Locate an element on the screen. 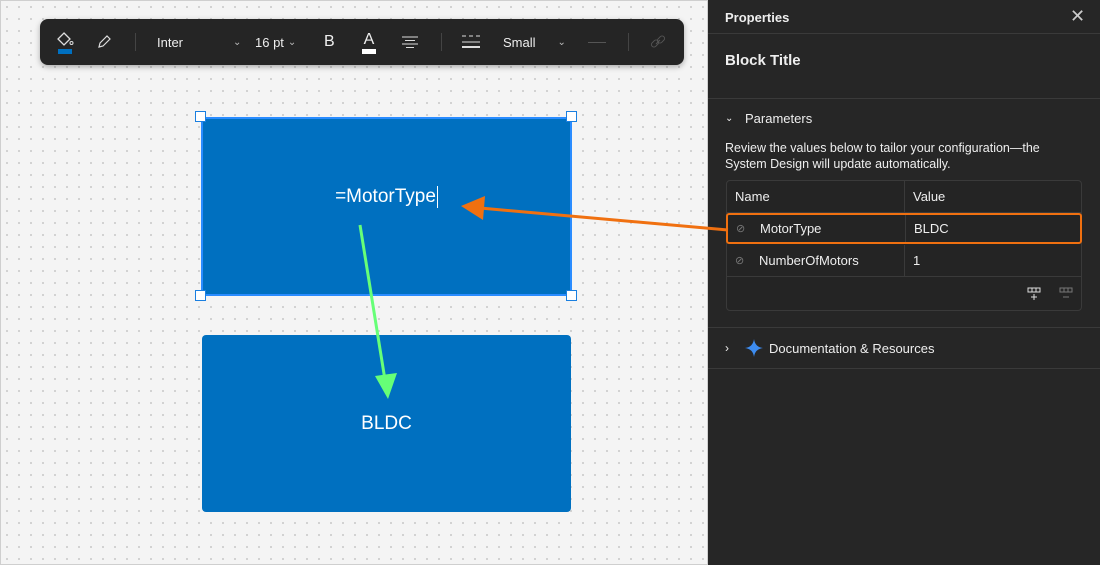 The image size is (1100, 565). orange-arrow is located at coordinates (604, 219).